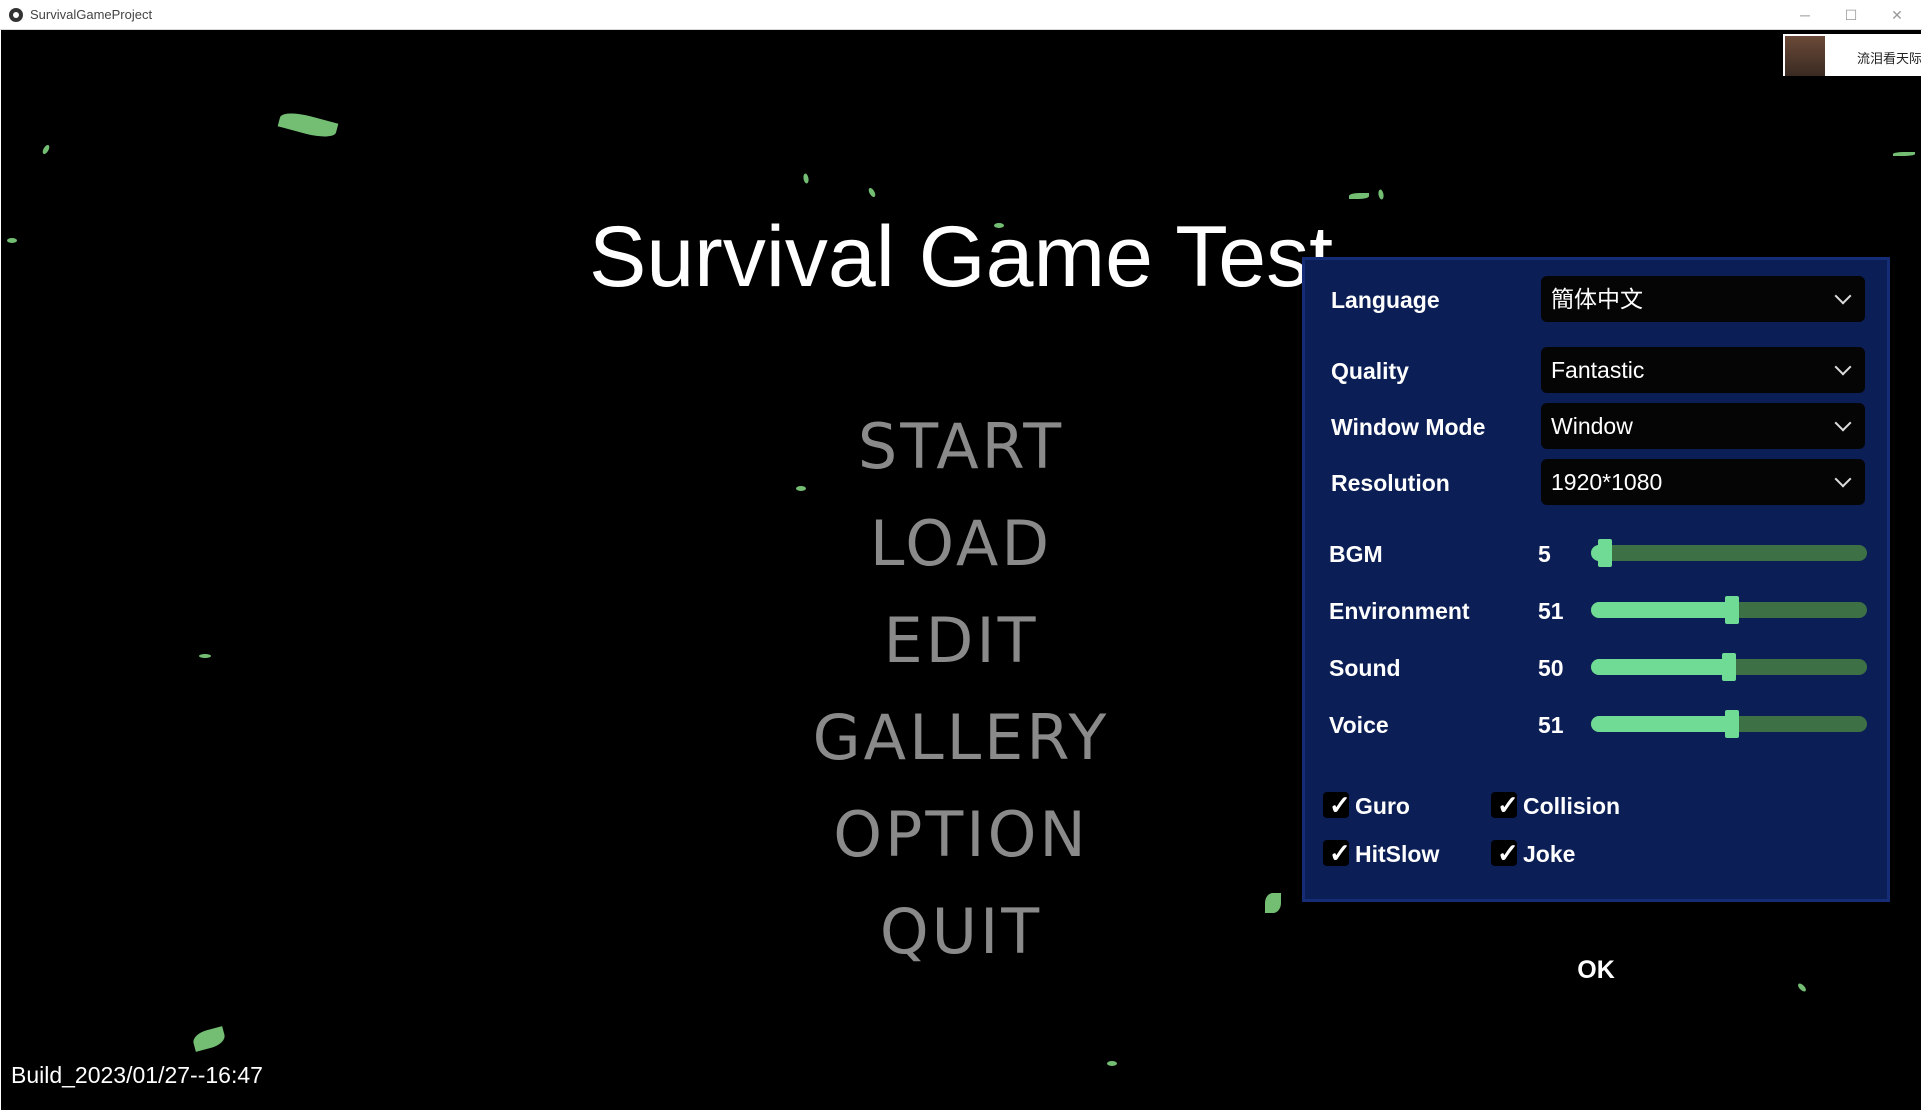 Image resolution: width=1922 pixels, height=1112 pixels. What do you see at coordinates (1805, 56) in the screenshot?
I see `ad-thumbnail` at bounding box center [1805, 56].